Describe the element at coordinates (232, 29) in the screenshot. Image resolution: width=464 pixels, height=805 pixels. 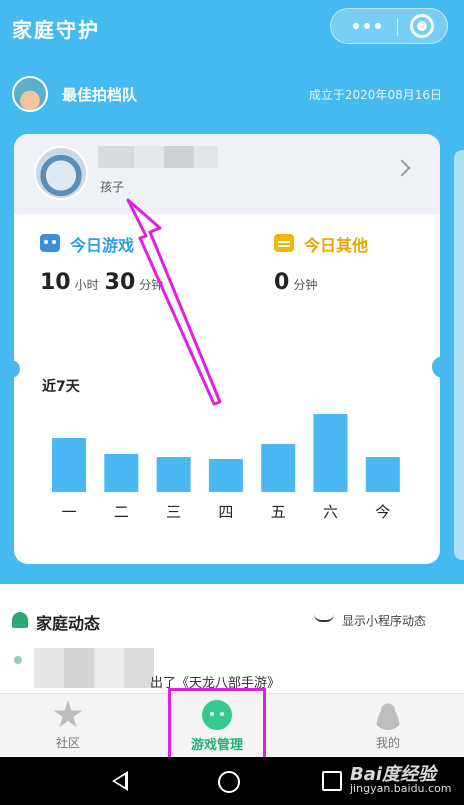
I see `header: 家庭守护` at that location.